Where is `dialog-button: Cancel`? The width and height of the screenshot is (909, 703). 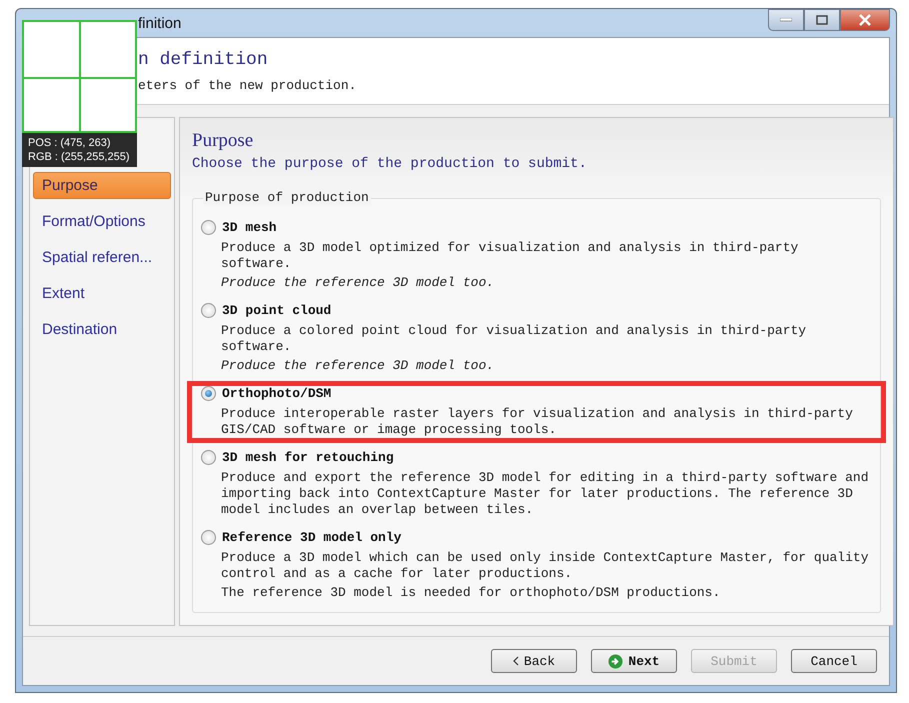
dialog-button: Cancel is located at coordinates (834, 661).